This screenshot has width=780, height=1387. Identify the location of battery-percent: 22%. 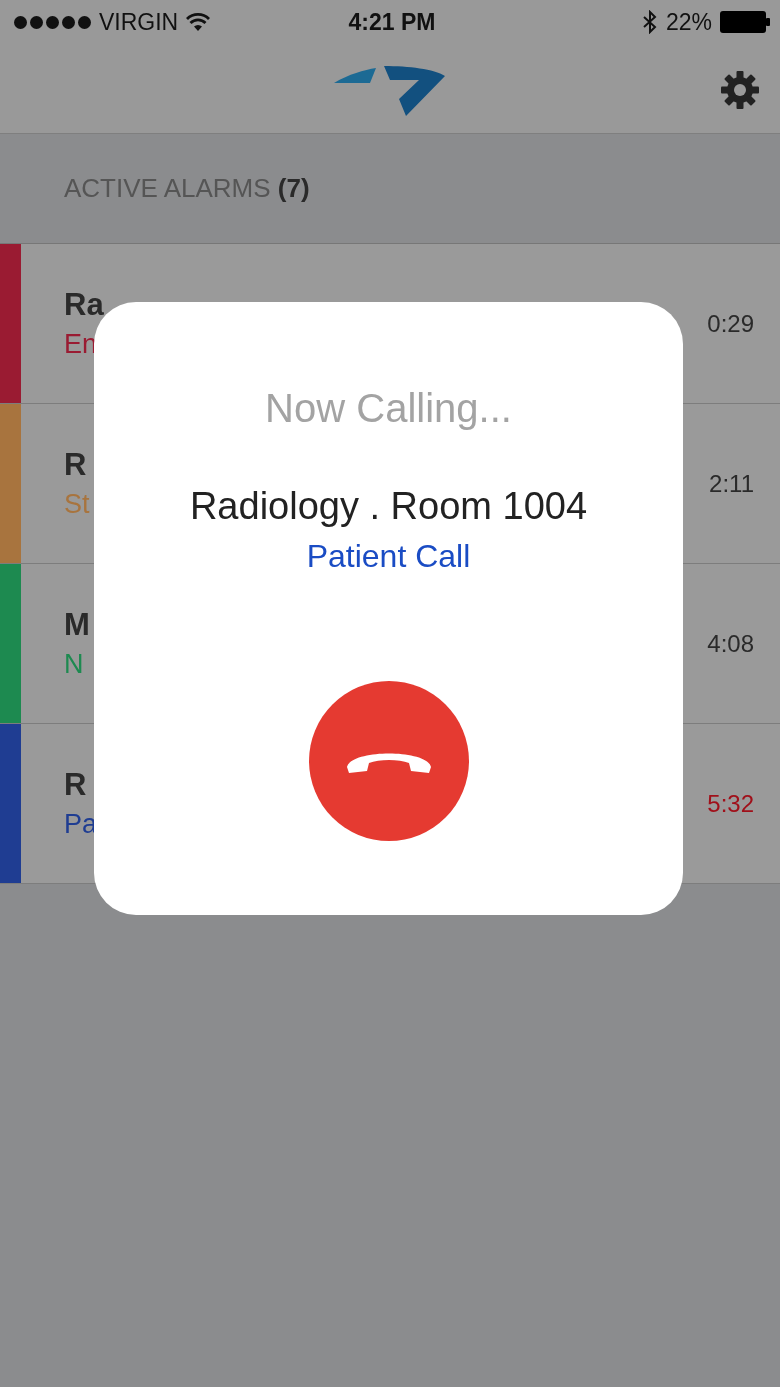
(688, 22).